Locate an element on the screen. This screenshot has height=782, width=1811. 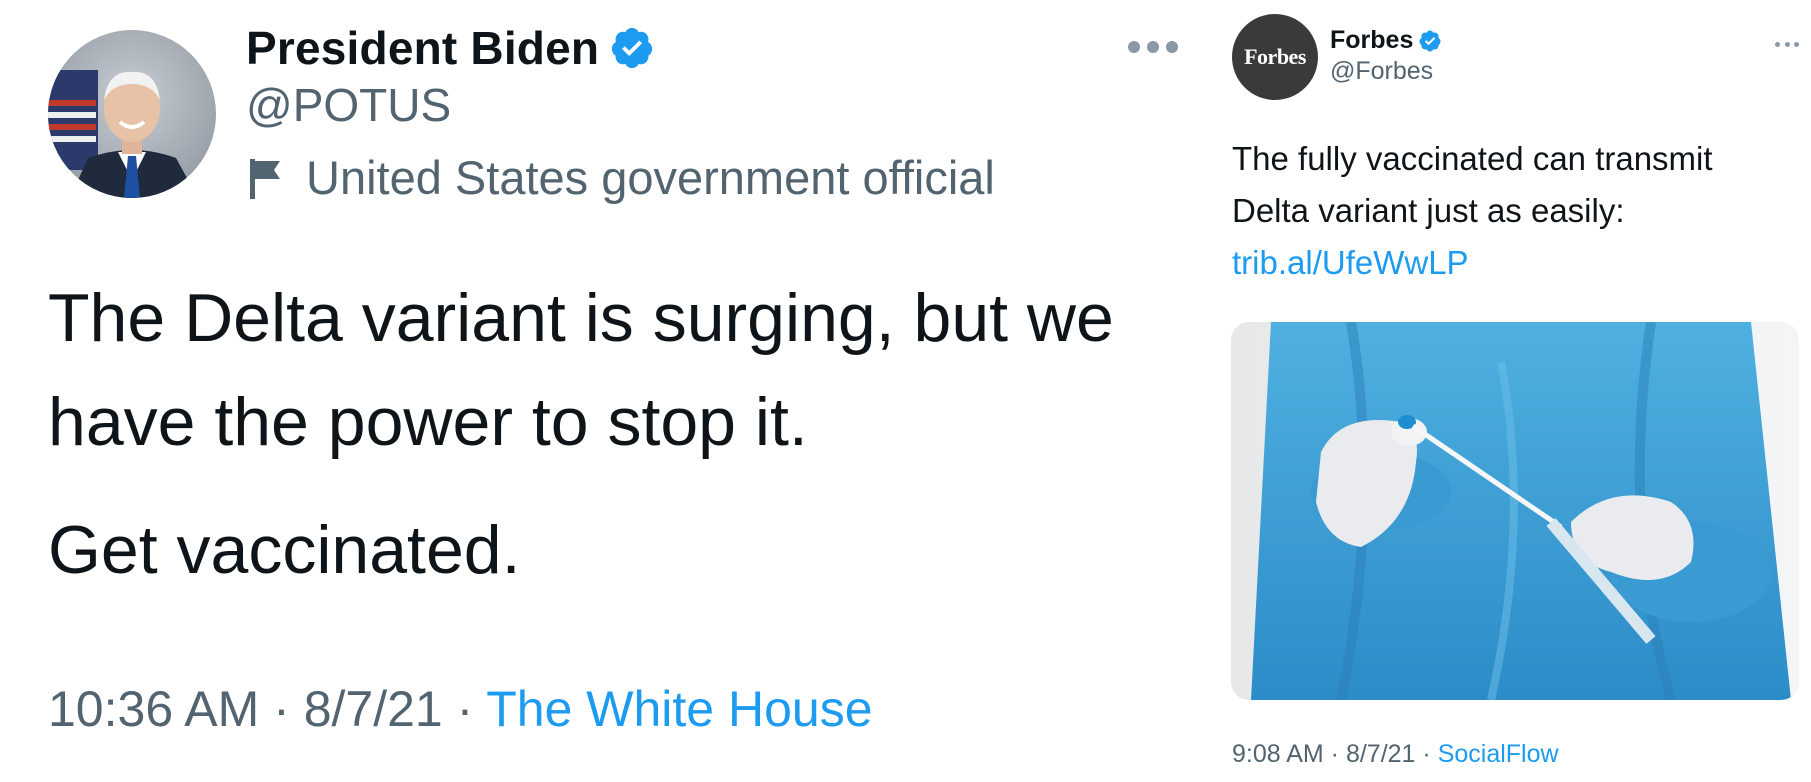
avatar-logo-text: Forbes is located at coordinates (1275, 56).